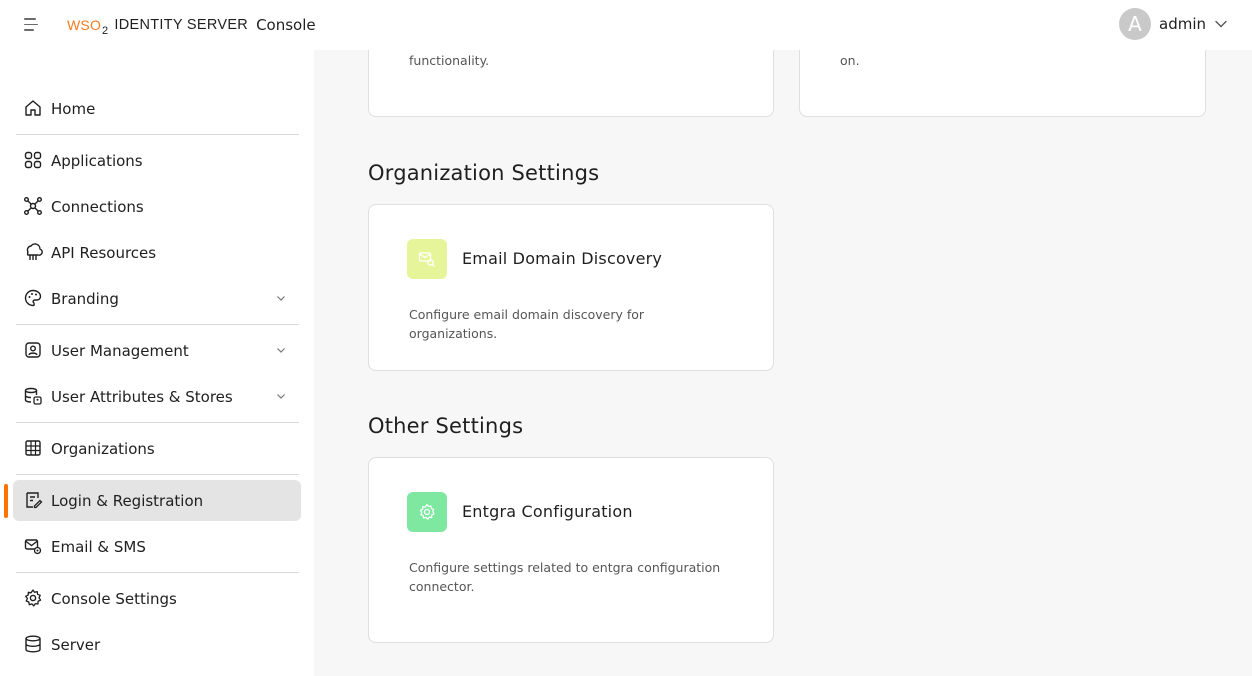 This screenshot has width=1252, height=676. I want to click on section-title: Organization Settings, so click(484, 173).